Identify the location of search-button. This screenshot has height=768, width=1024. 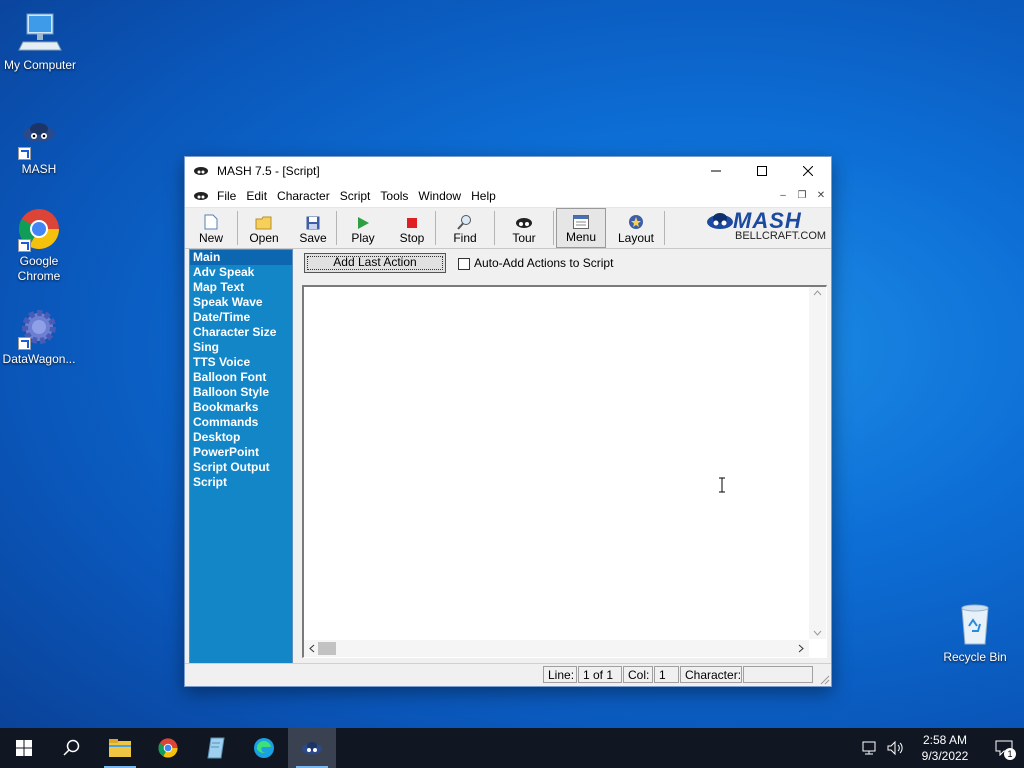
(72, 748).